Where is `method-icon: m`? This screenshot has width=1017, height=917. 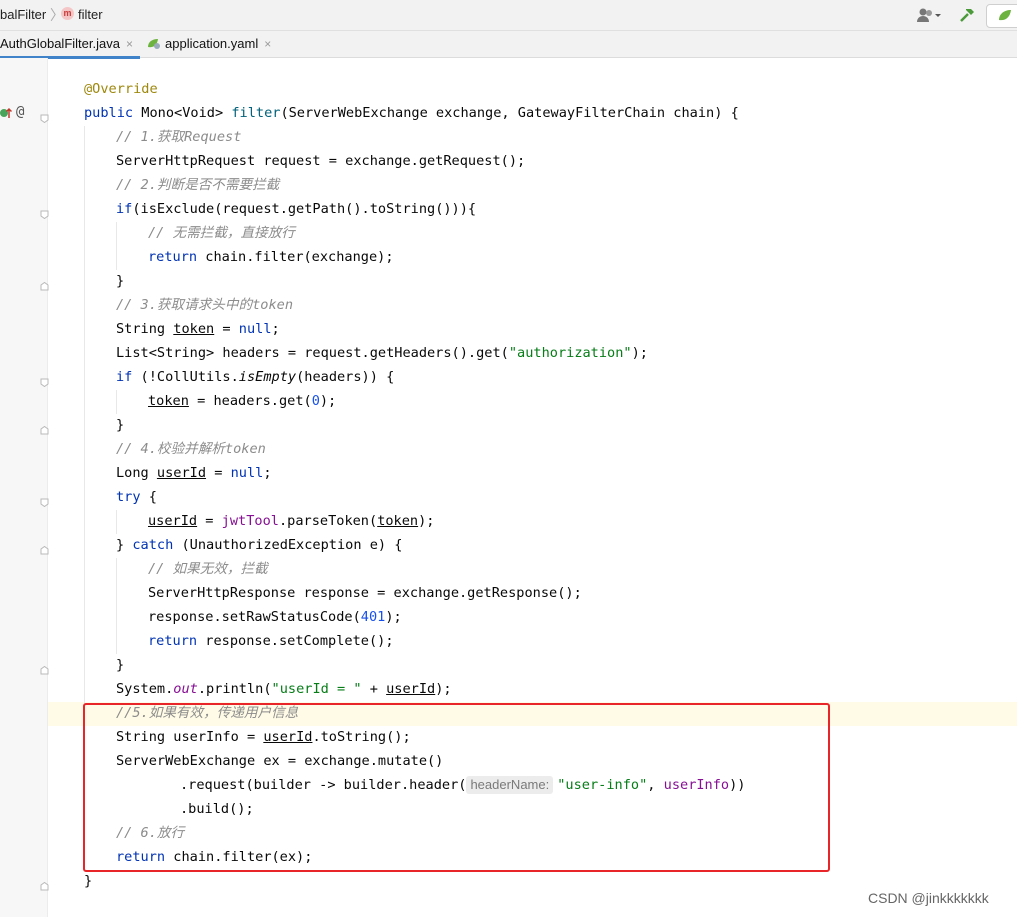 method-icon: m is located at coordinates (67, 13).